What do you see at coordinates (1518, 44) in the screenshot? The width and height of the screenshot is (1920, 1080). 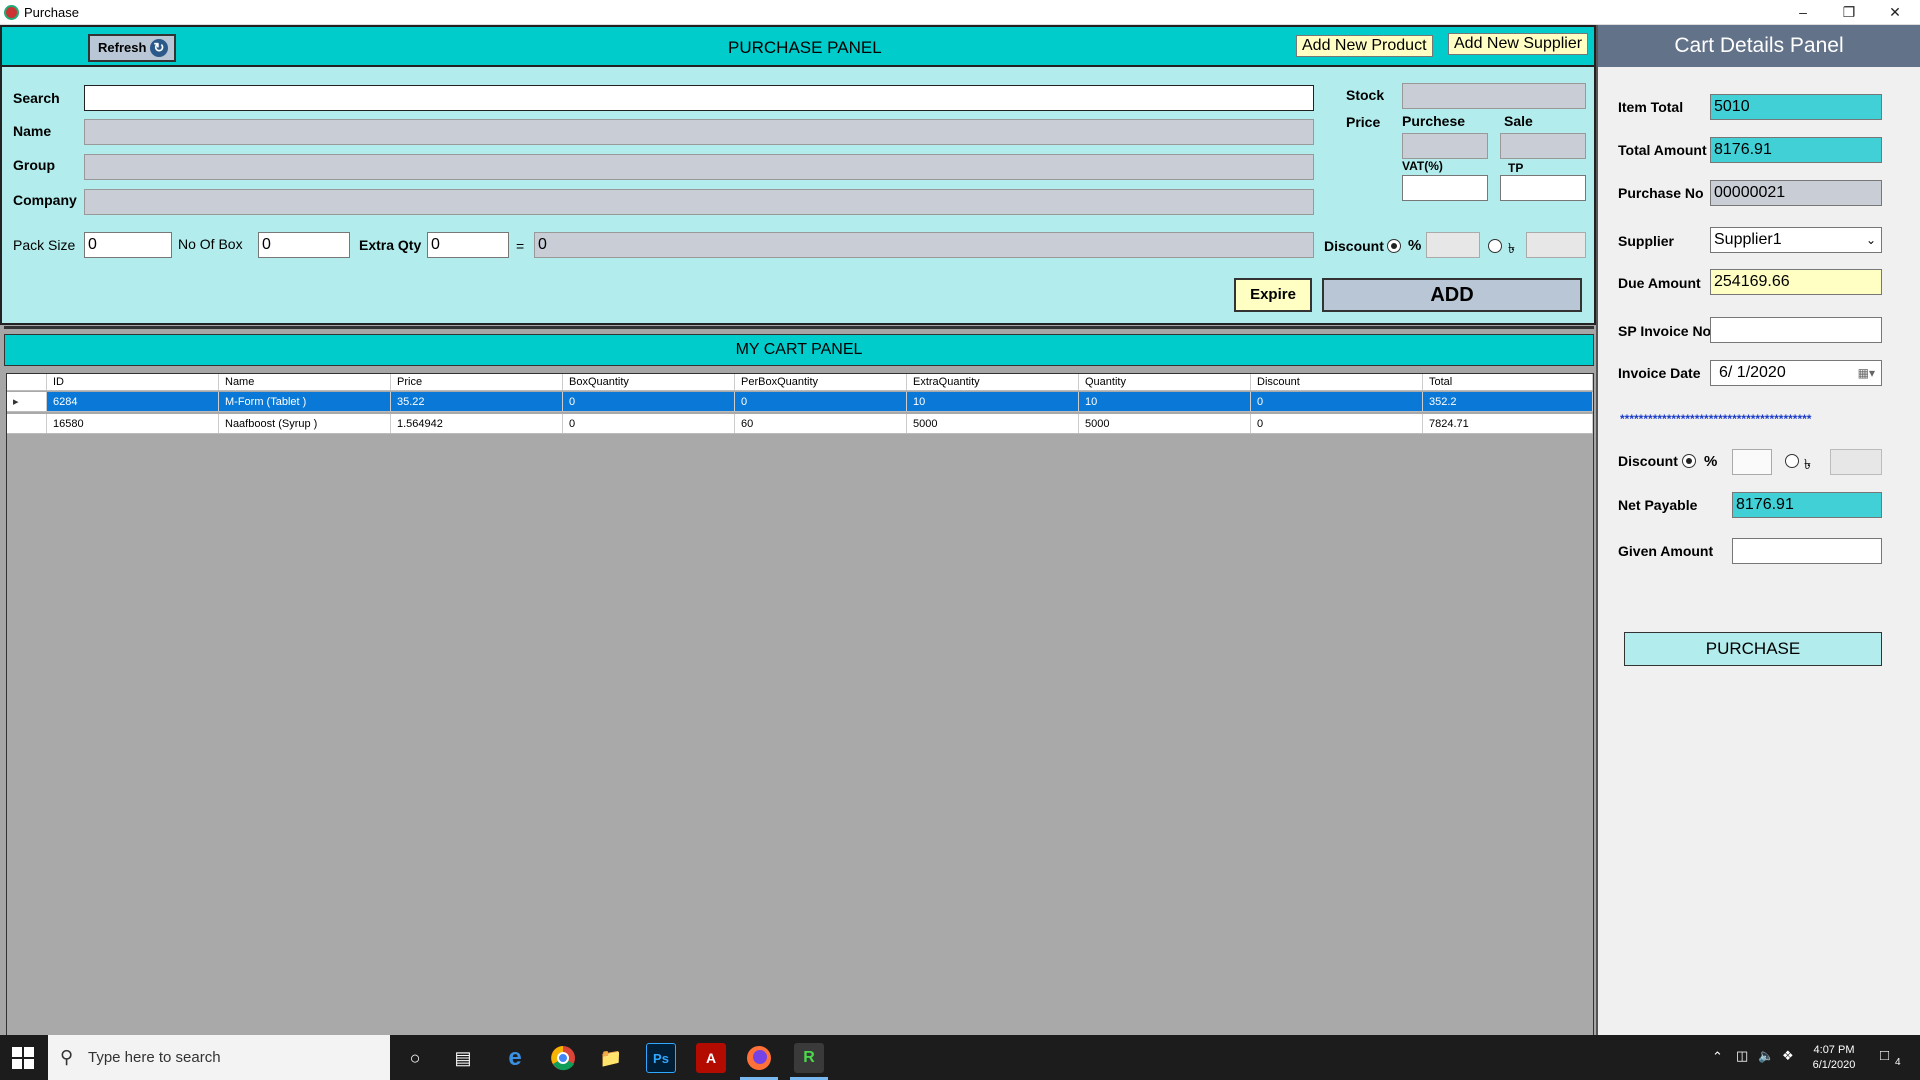 I see `add-new-supplier-button: Add New Supplier` at bounding box center [1518, 44].